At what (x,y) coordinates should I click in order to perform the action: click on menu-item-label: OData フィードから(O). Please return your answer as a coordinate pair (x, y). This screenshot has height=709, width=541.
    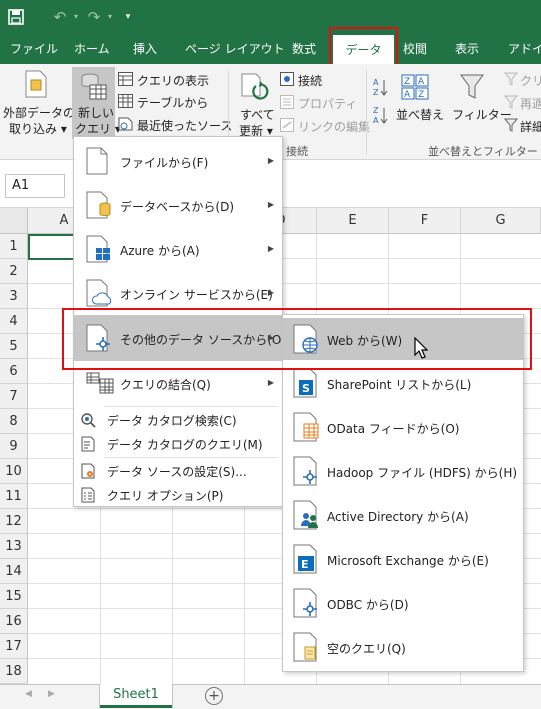
    Looking at the image, I should click on (393, 429).